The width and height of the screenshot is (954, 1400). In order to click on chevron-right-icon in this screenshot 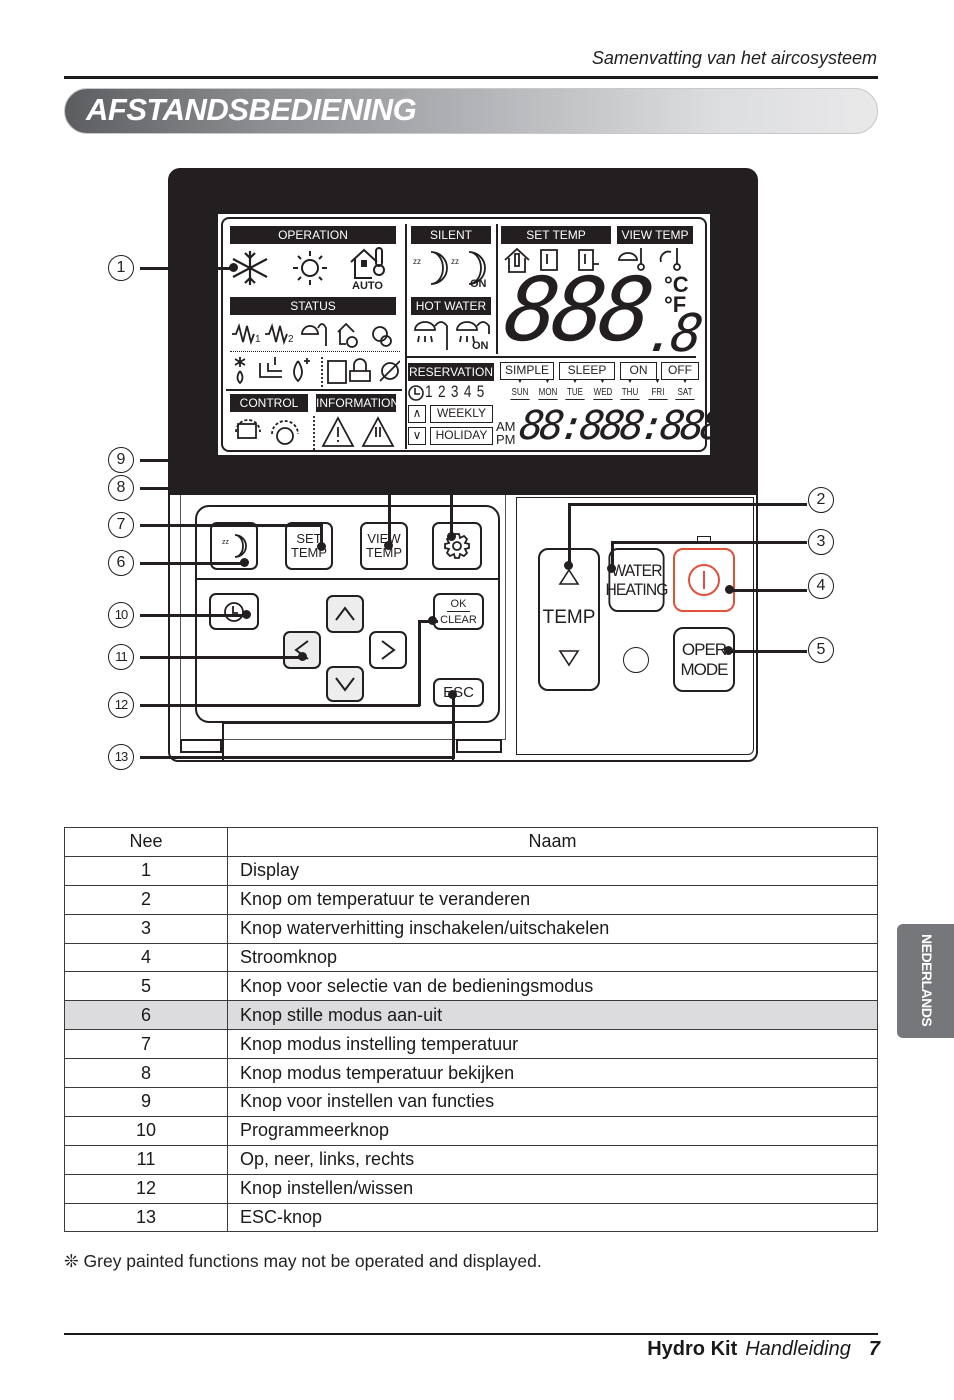, I will do `click(388, 650)`.